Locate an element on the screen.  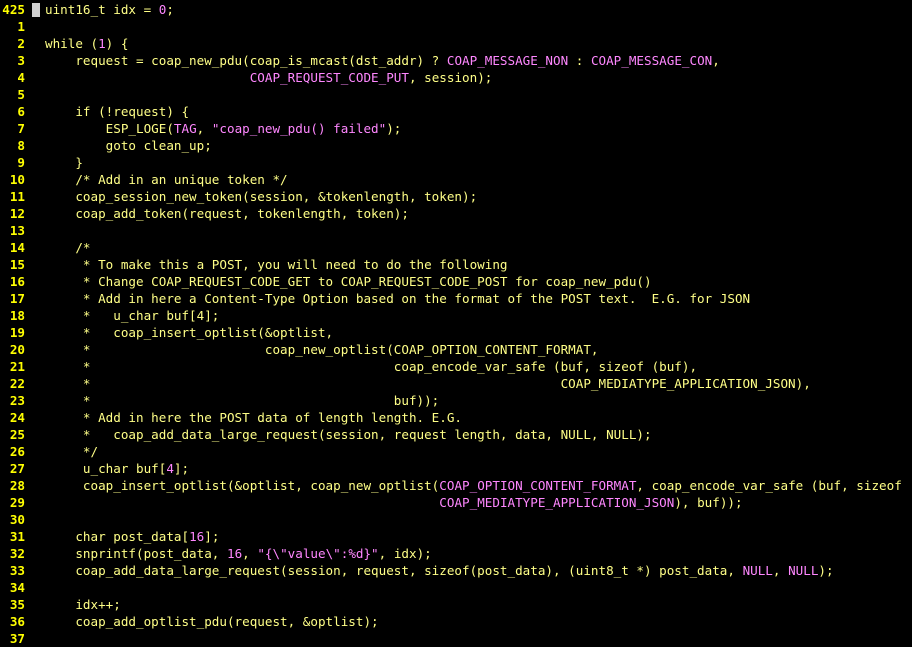
code-text: /* Add in an unique token */ is located at coordinates (166, 179).